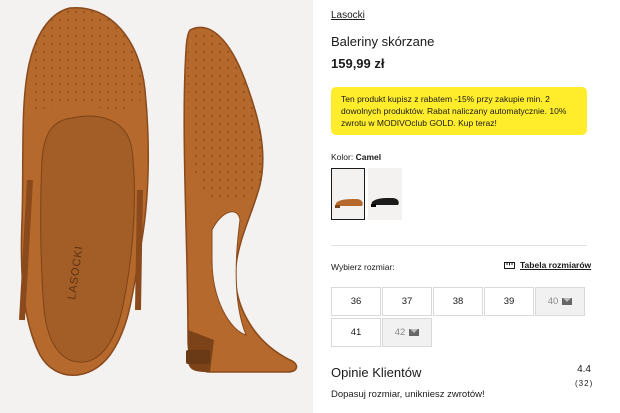 The image size is (620, 413). Describe the element at coordinates (383, 41) in the screenshot. I see `product-title: Baleriny skórzane` at that location.